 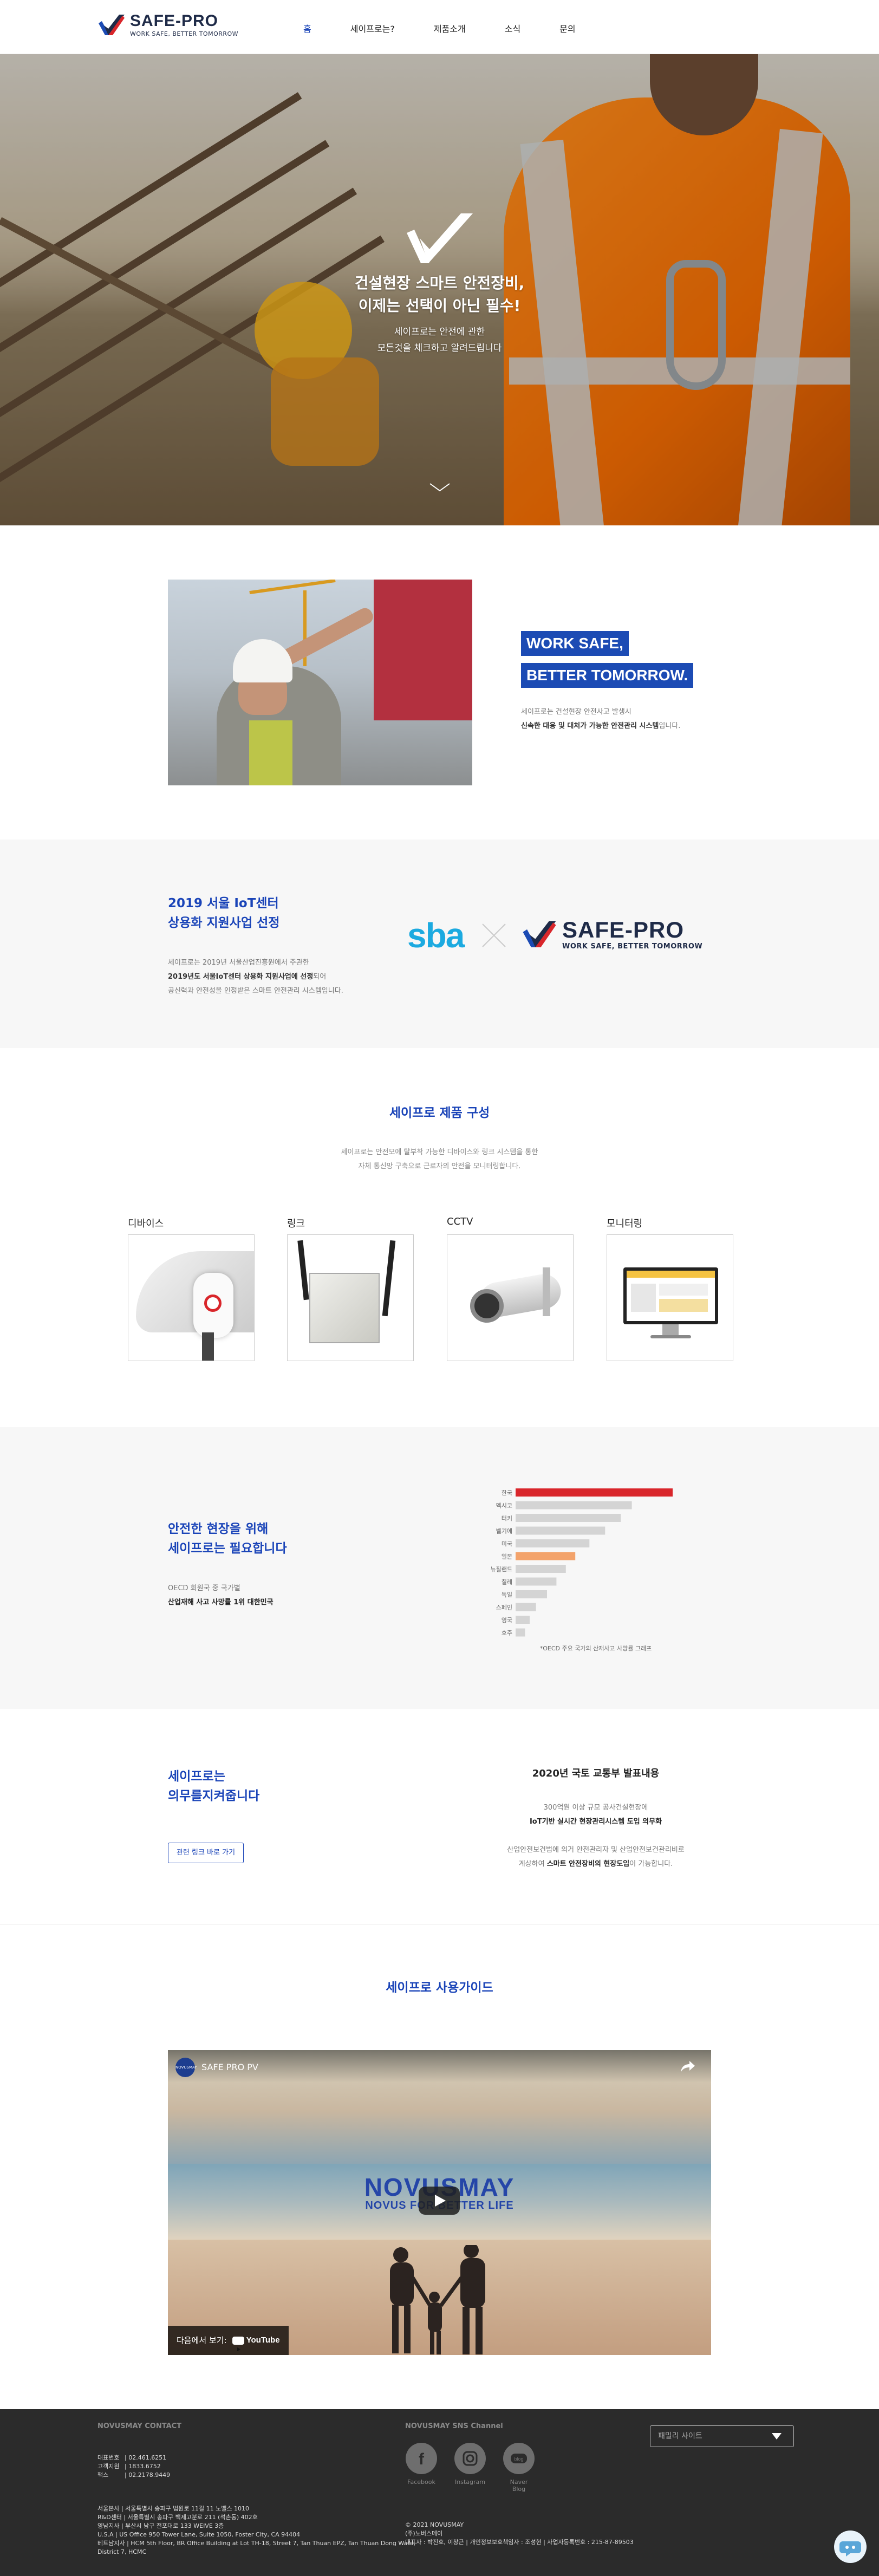 I want to click on chat-bot-icon, so click(x=850, y=2549).